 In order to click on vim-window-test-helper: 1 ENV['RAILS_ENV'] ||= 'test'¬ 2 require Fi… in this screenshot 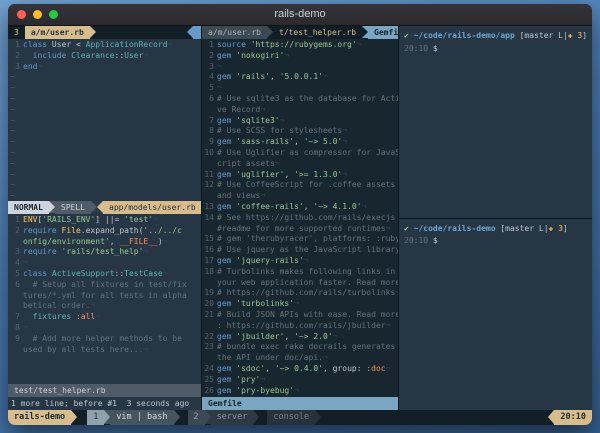, I will do `click(104, 299)`.